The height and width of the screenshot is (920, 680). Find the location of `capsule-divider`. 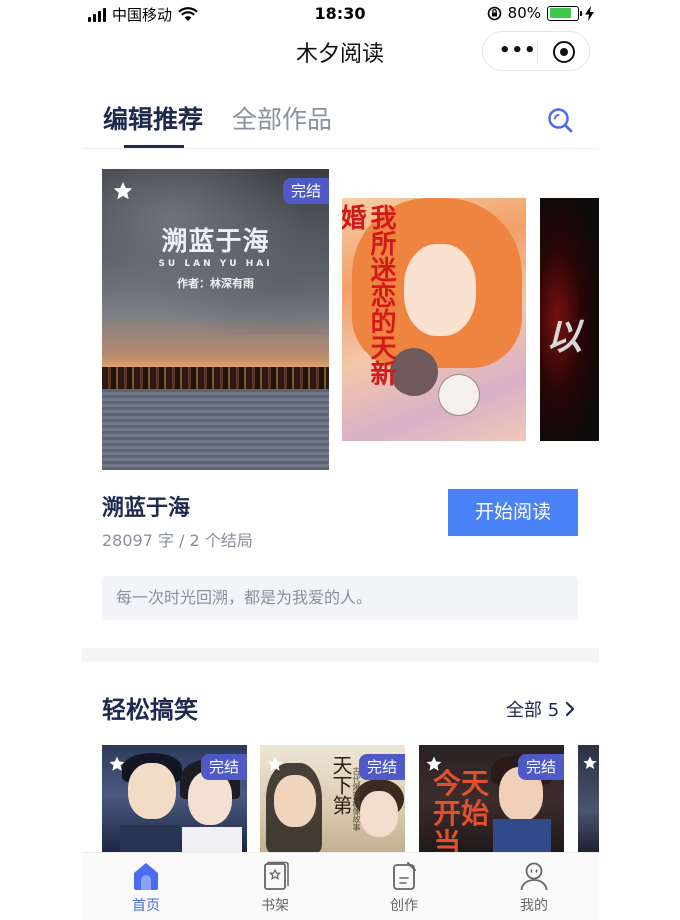

capsule-divider is located at coordinates (537, 52).